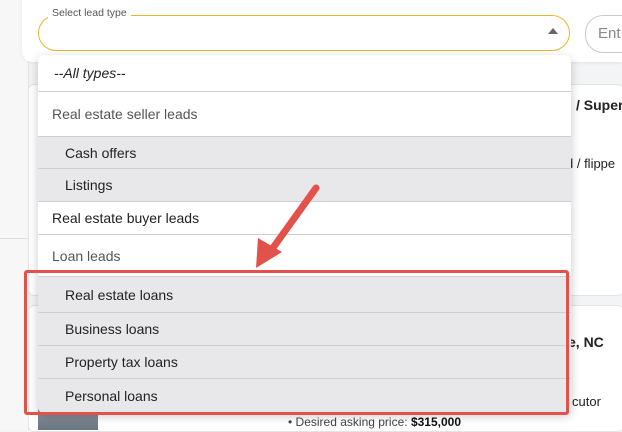  I want to click on option-buyer-leads: Real estate buyer leads, so click(304, 218).